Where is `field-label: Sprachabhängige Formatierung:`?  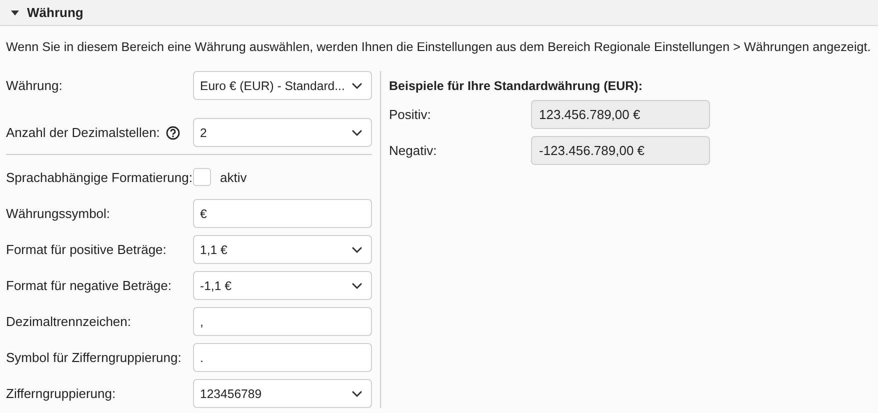
field-label: Sprachabhängige Formatierung: is located at coordinates (99, 177).